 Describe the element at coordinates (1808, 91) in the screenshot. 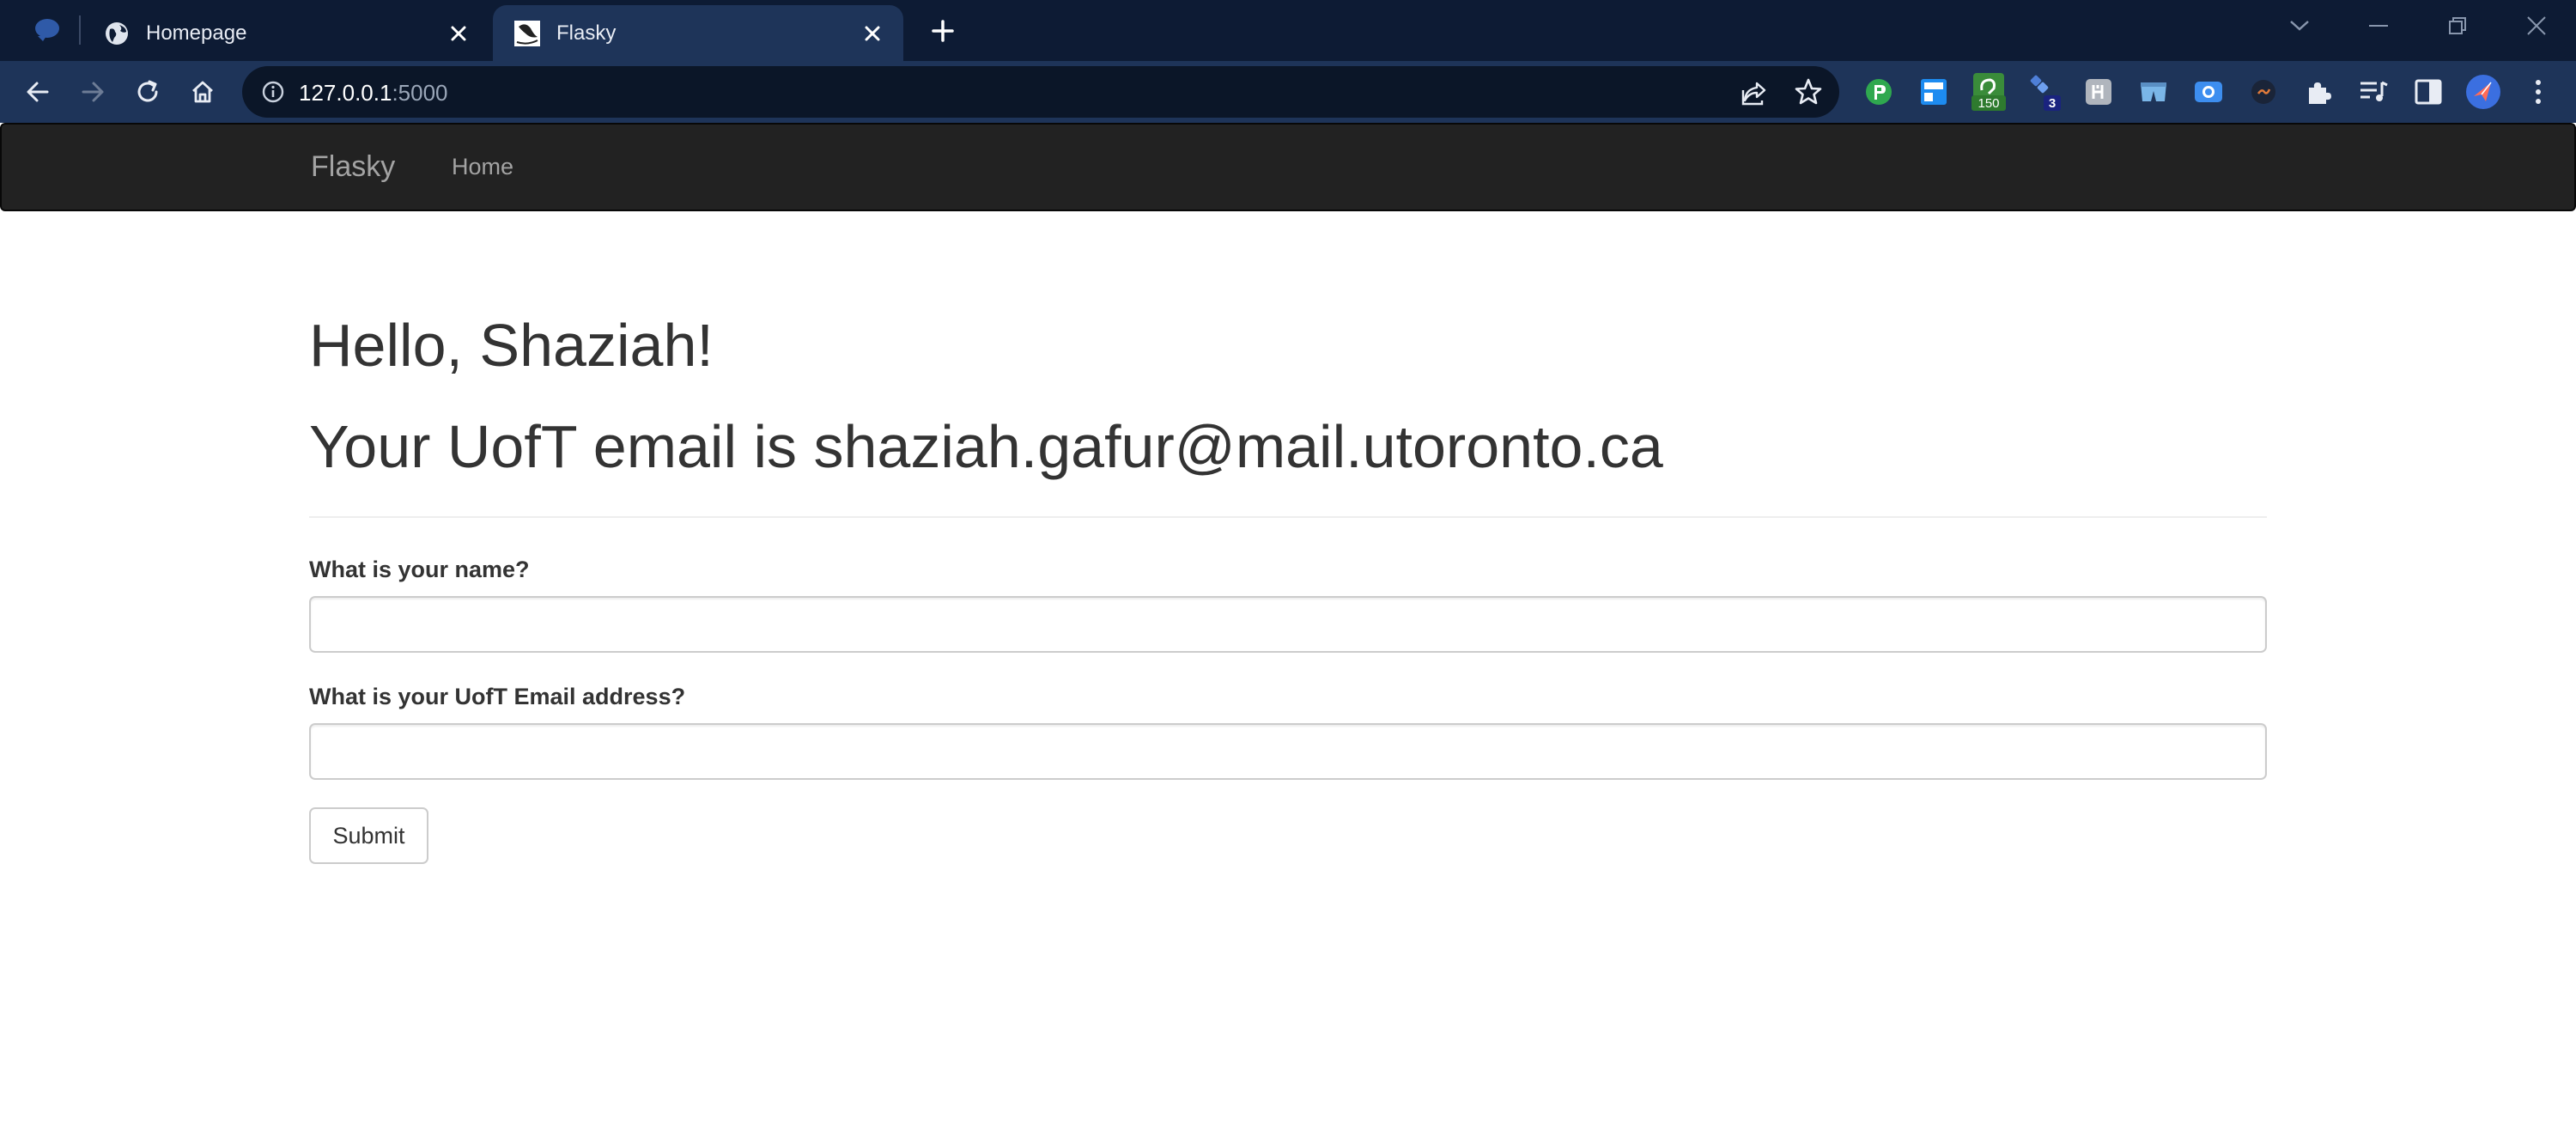

I see `bookmark-star-icon` at that location.